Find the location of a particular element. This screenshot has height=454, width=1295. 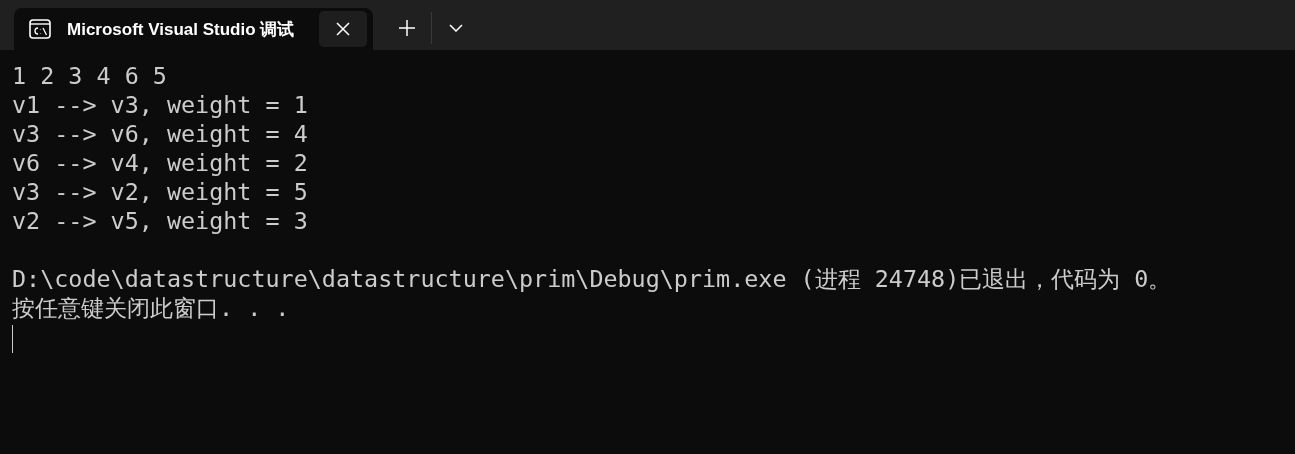

tab-title: Microsoft Visual Studio 调试 is located at coordinates (181, 29).